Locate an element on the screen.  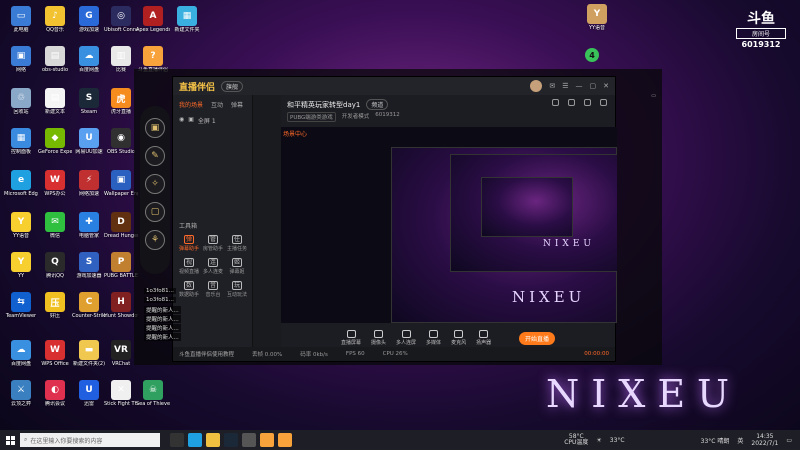
lock-icon is located at coordinates (555, 102).